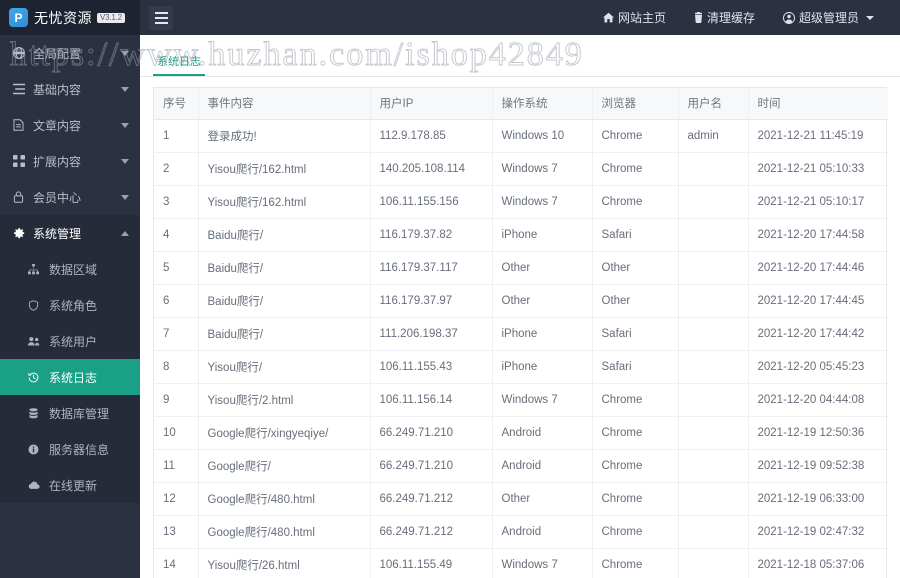 This screenshot has height=578, width=900. I want to click on sidebar-subitem-system-users: 系统用户, so click(70, 341).